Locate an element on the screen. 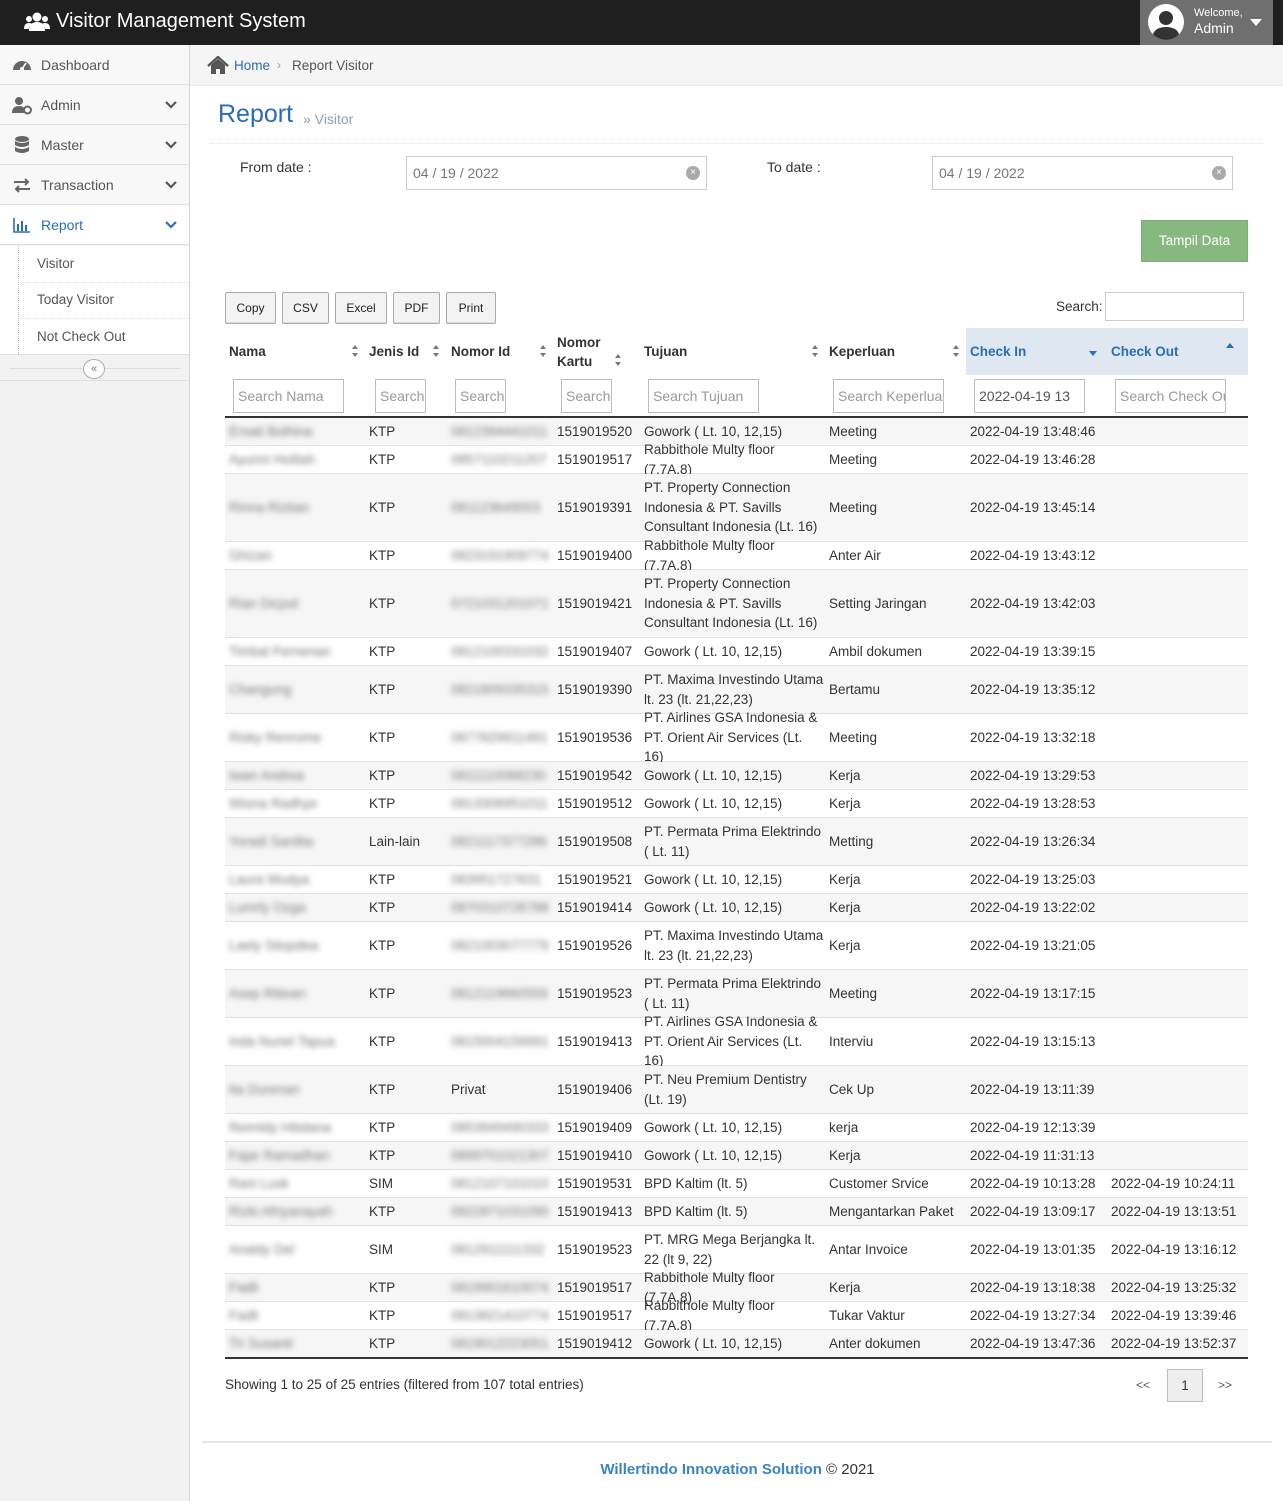 The width and height of the screenshot is (1283, 1501). search-nama-input: Search Nama is located at coordinates (288, 396).